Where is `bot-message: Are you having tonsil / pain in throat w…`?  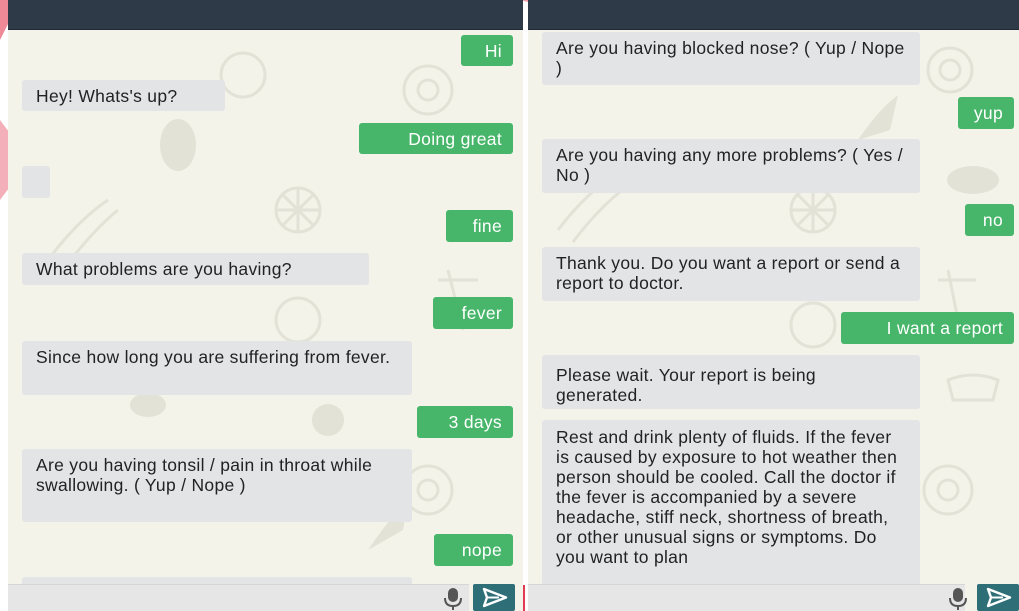 bot-message: Are you having tonsil / pain in throat w… is located at coordinates (217, 485).